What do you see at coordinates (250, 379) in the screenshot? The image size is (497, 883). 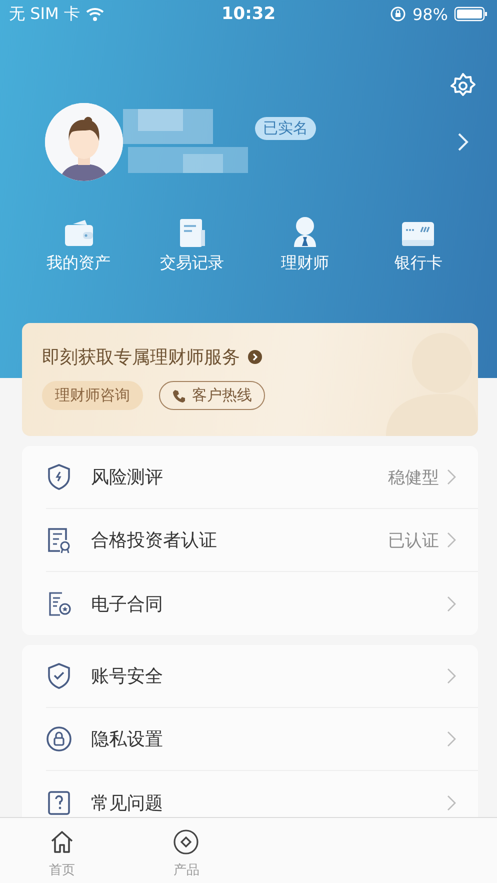 I see `advisor-banner: 即刻获取专属理财师服务 理财师咨询 客户热线` at bounding box center [250, 379].